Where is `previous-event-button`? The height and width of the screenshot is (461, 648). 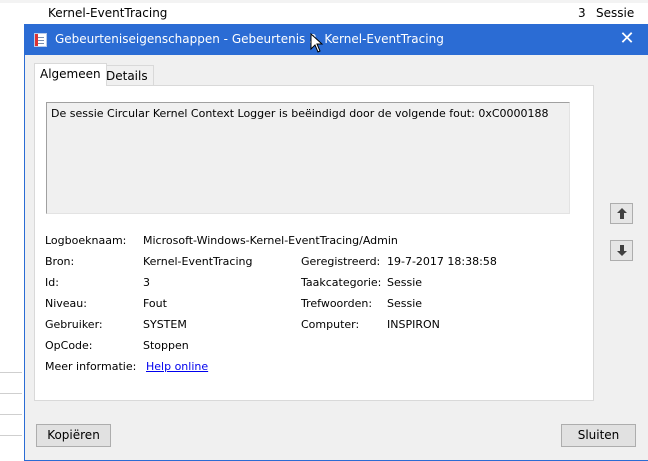 previous-event-button is located at coordinates (621, 213).